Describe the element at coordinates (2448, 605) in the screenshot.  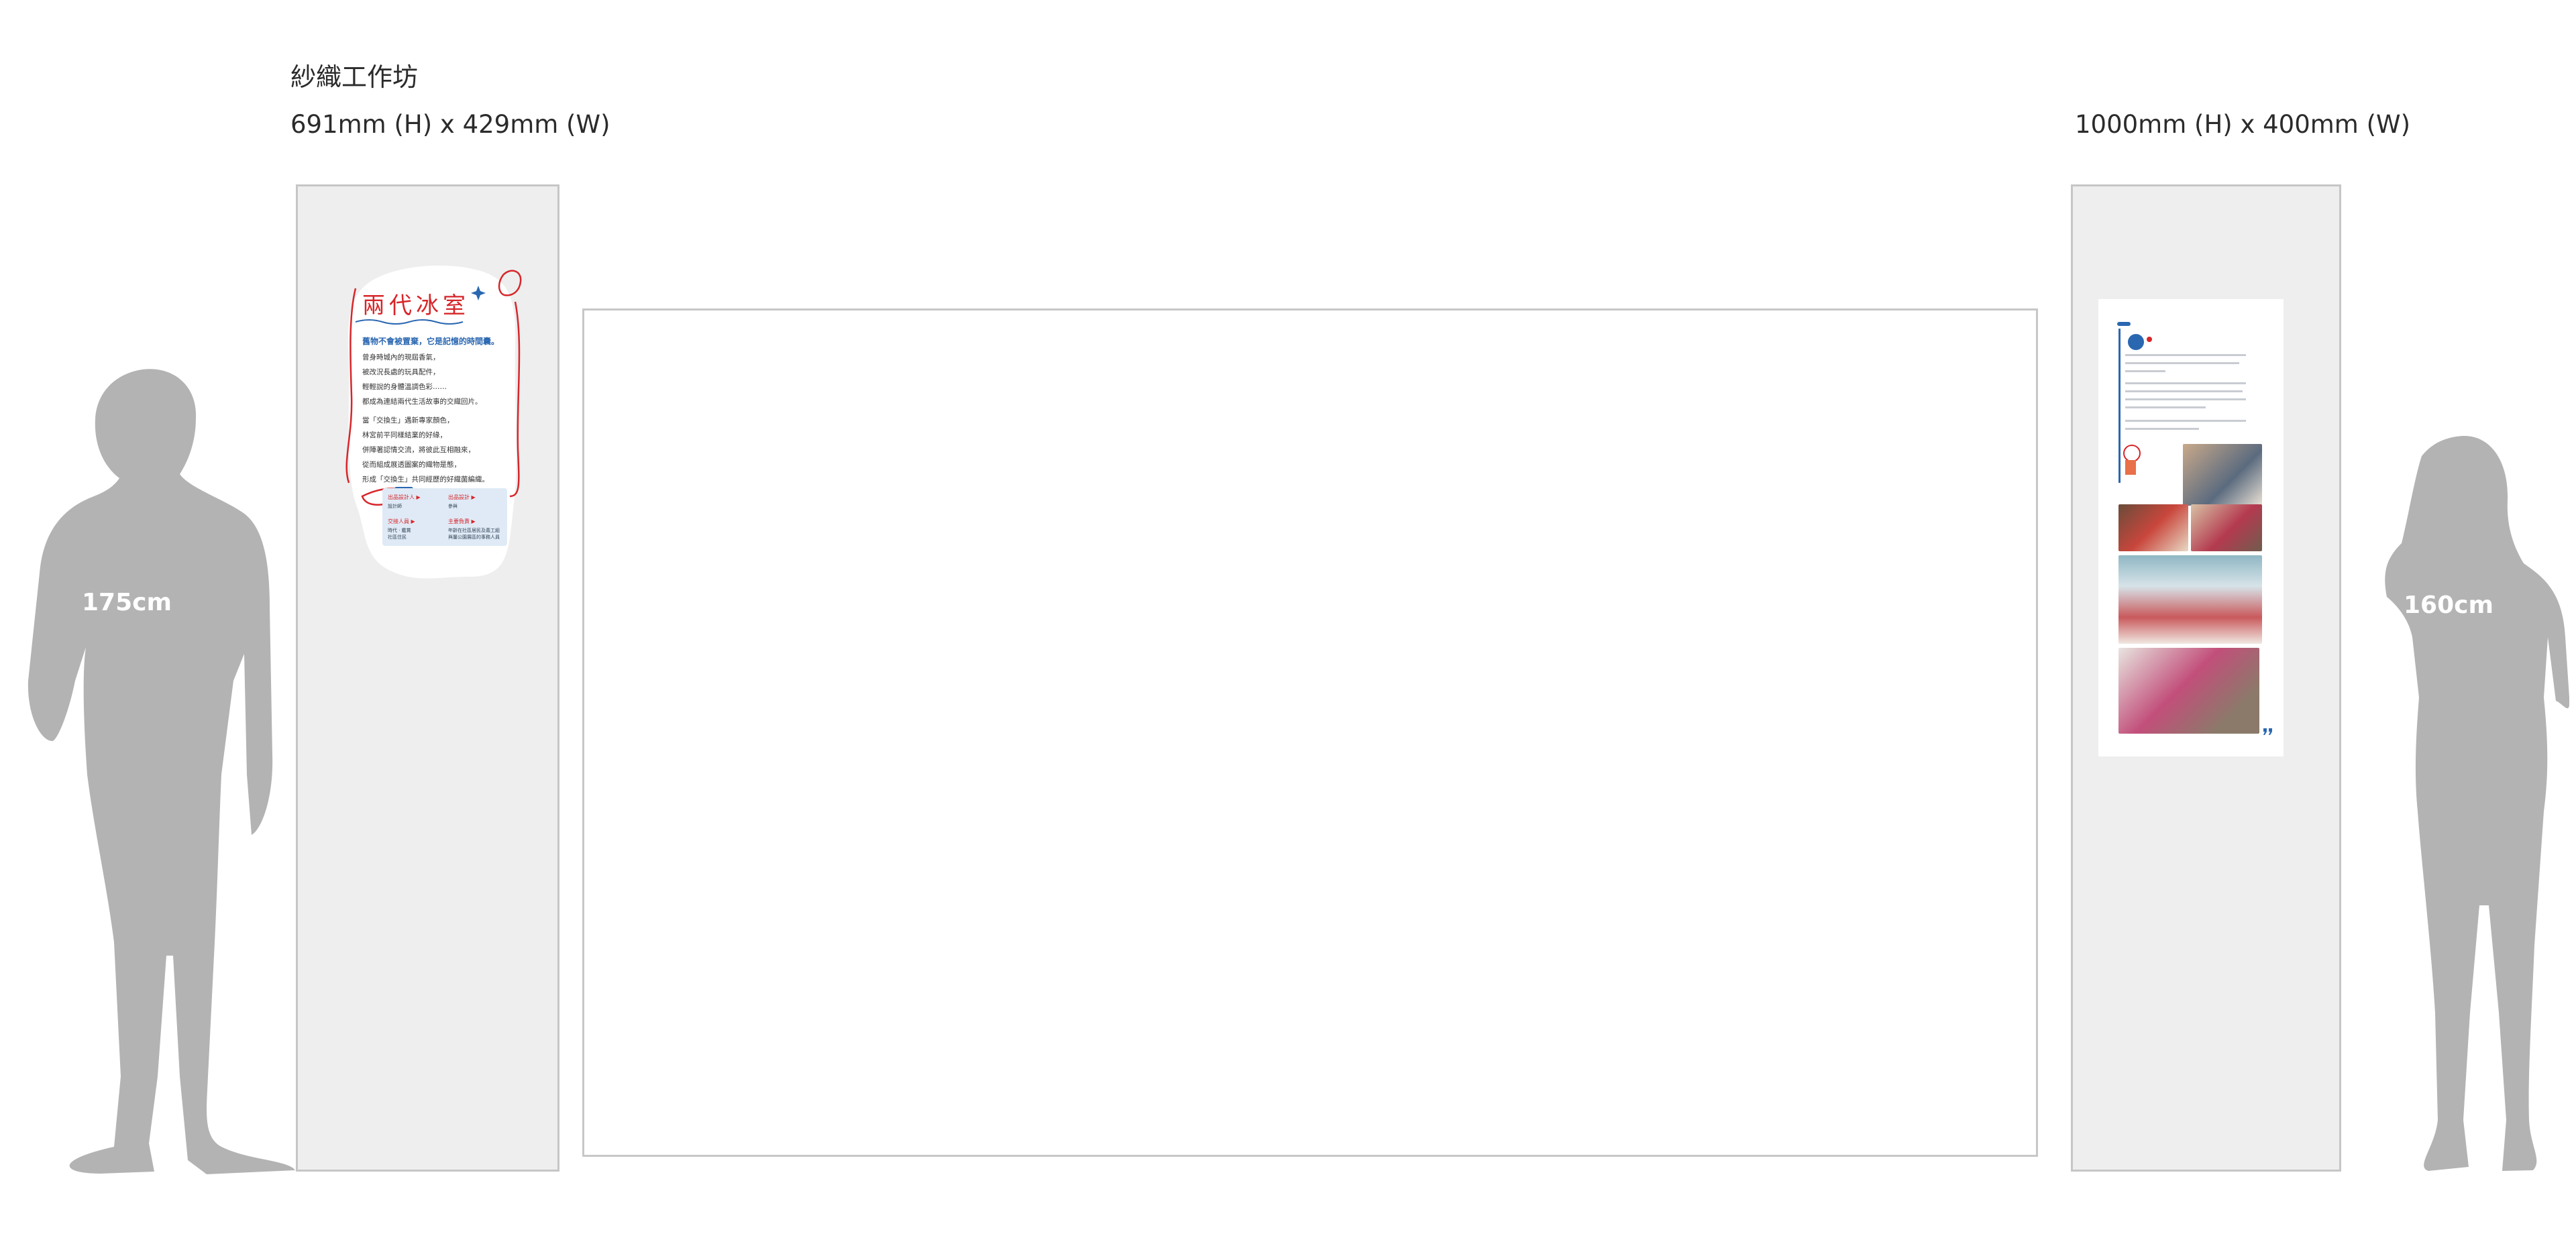
I see `female-height-label: 160cm` at that location.